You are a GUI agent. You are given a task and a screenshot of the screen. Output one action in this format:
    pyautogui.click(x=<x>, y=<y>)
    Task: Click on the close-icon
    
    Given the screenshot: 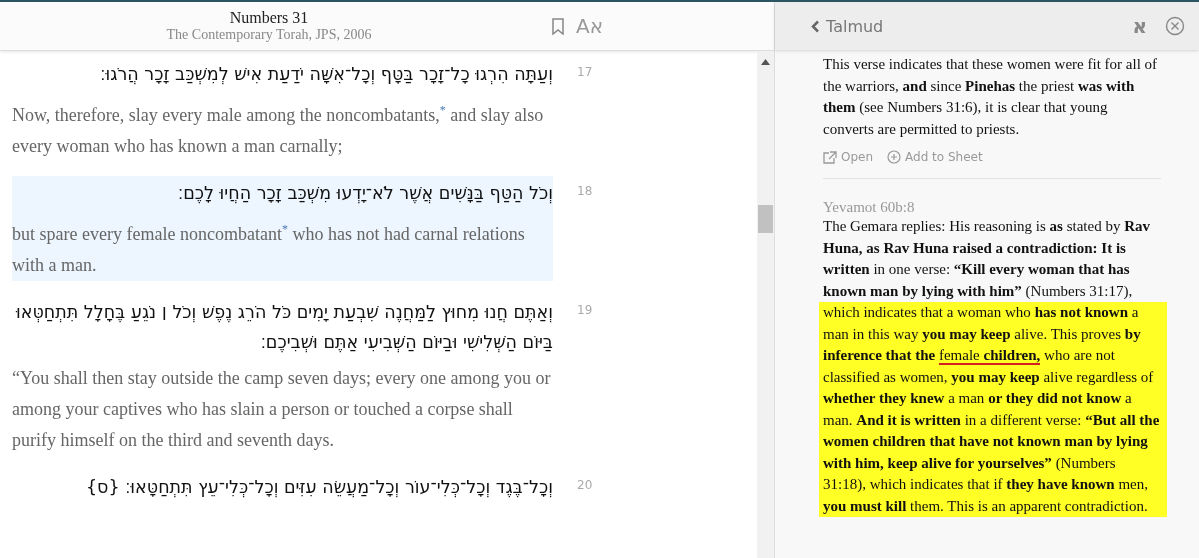 What is the action you would take?
    pyautogui.click(x=1175, y=26)
    